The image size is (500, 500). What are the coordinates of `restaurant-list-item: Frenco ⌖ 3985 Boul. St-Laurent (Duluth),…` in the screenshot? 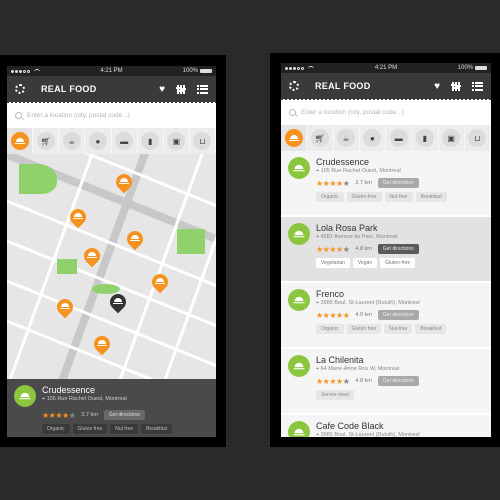 It's located at (386, 316).